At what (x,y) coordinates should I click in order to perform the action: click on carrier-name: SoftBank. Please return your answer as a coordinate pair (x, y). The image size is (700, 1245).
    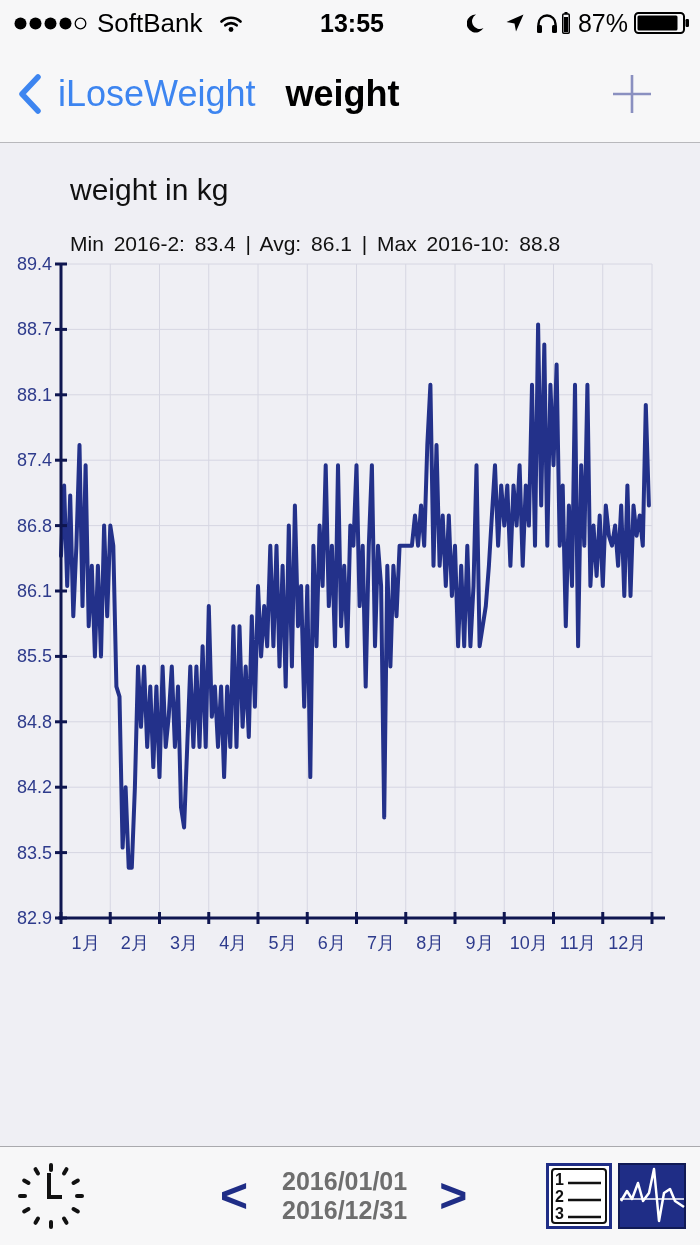
    Looking at the image, I should click on (150, 23).